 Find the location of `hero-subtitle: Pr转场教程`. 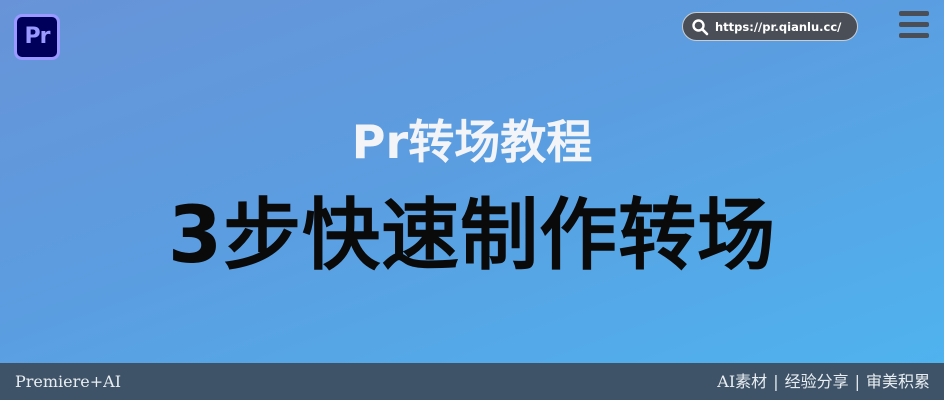

hero-subtitle: Pr转场教程 is located at coordinates (472, 142).